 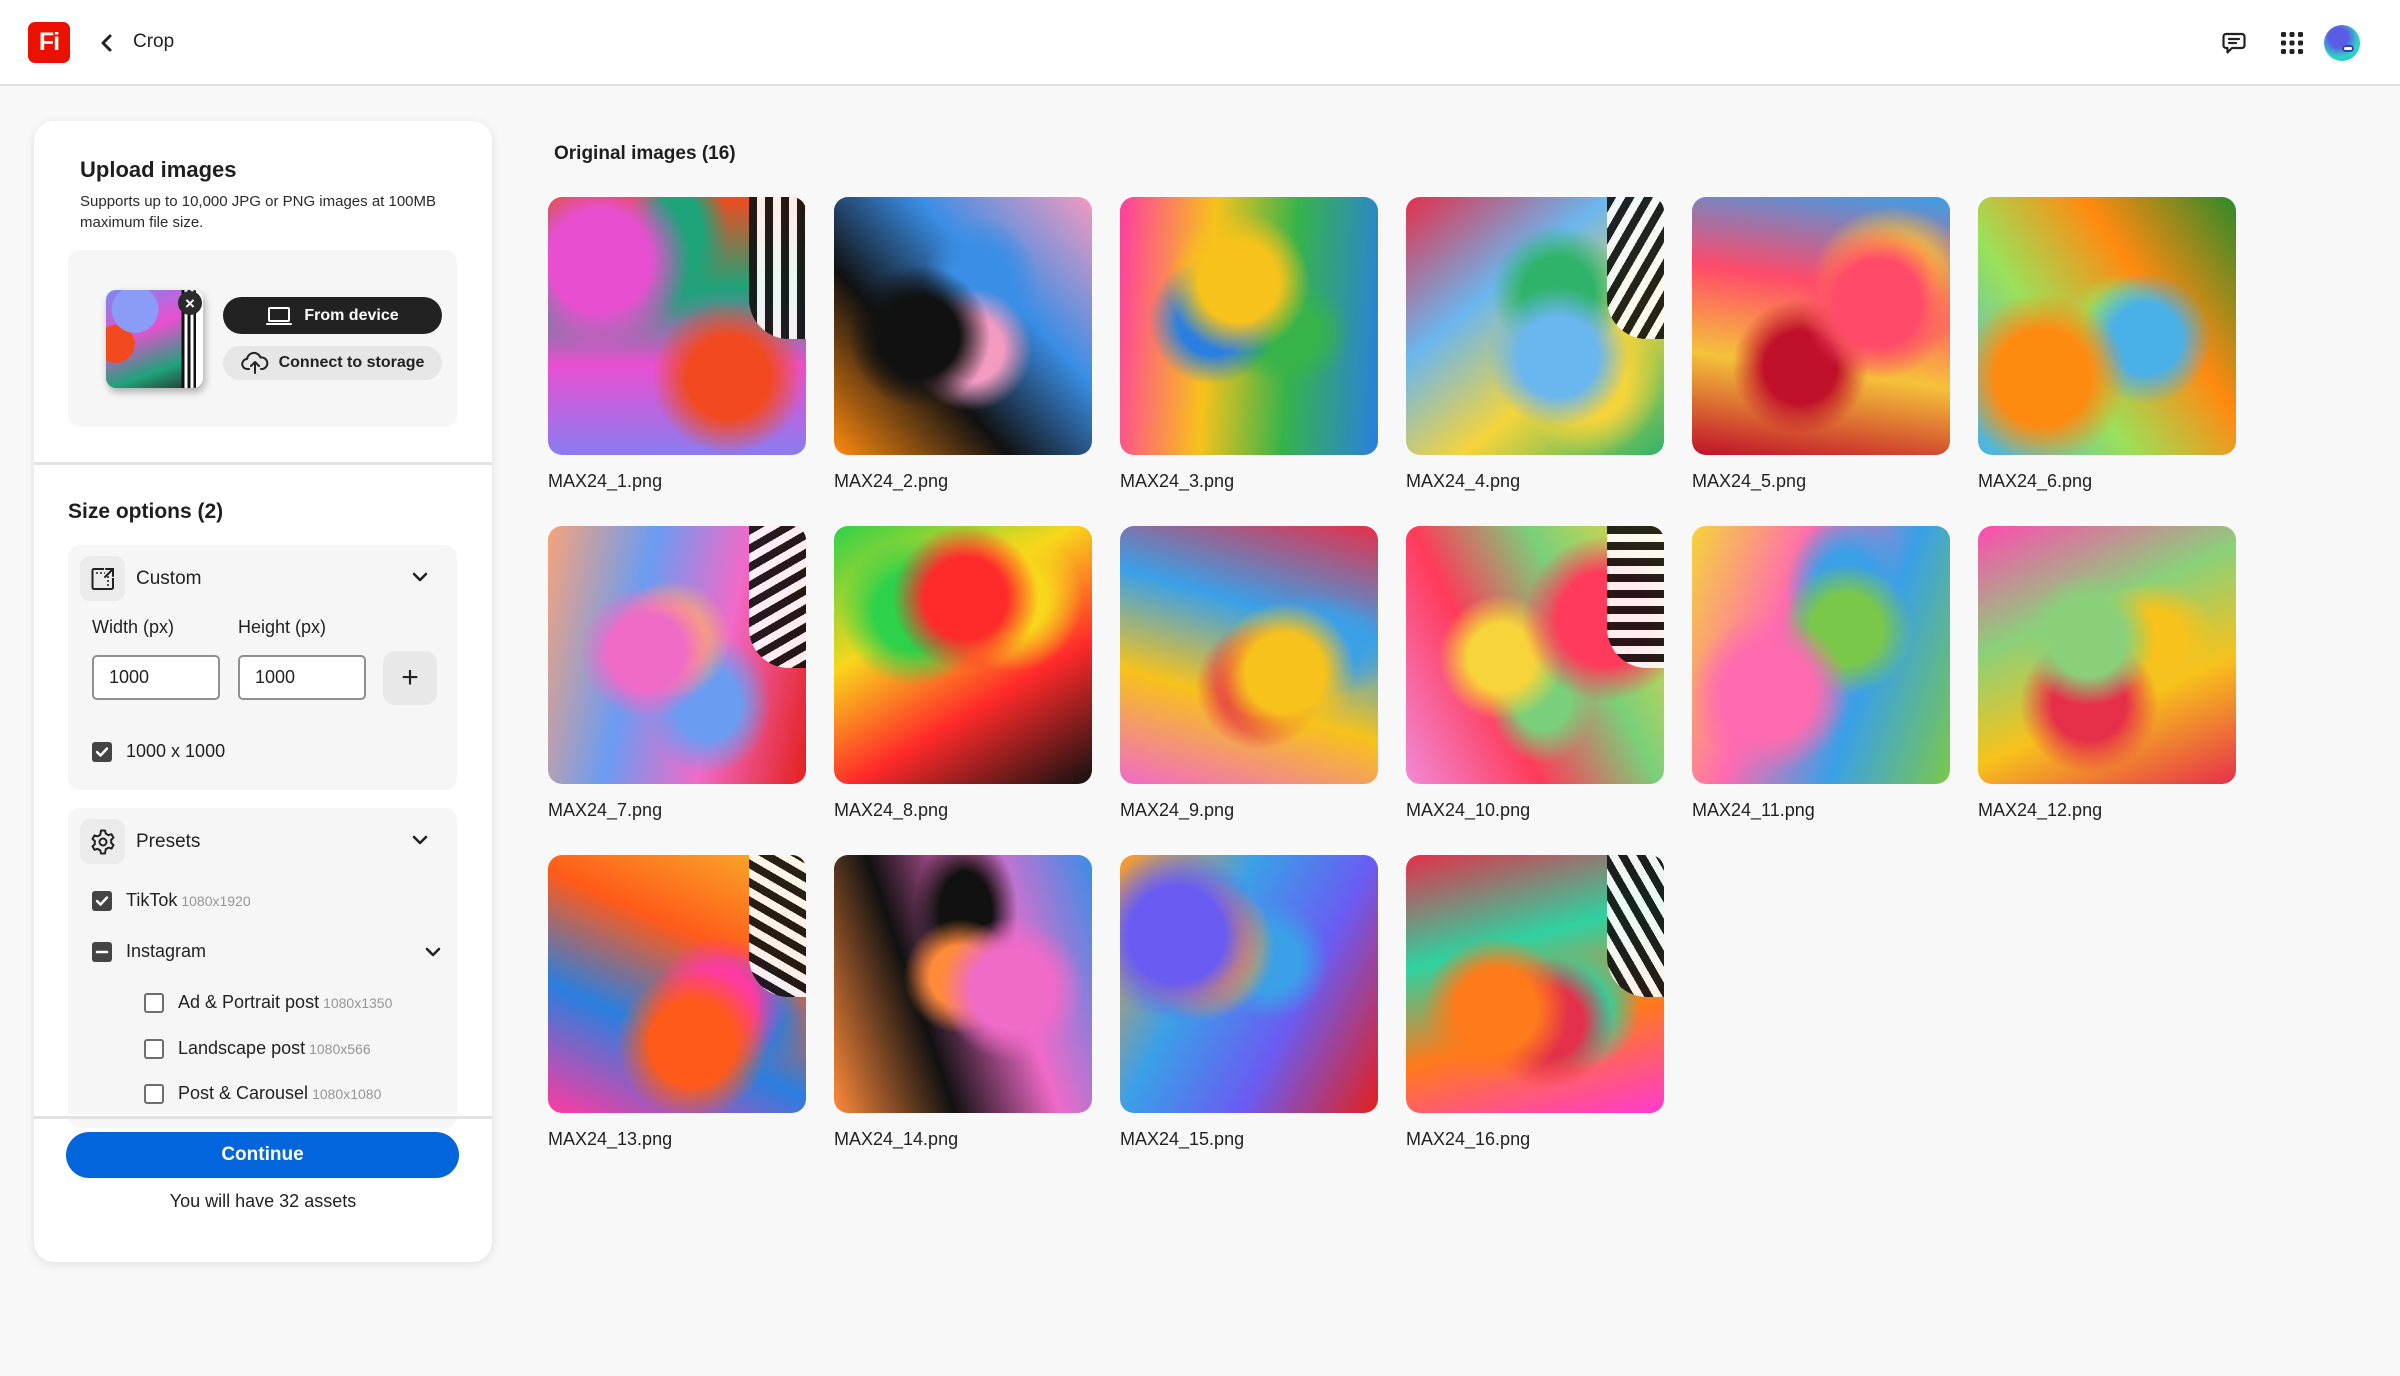 What do you see at coordinates (332, 315) in the screenshot?
I see `from-device-button: From device` at bounding box center [332, 315].